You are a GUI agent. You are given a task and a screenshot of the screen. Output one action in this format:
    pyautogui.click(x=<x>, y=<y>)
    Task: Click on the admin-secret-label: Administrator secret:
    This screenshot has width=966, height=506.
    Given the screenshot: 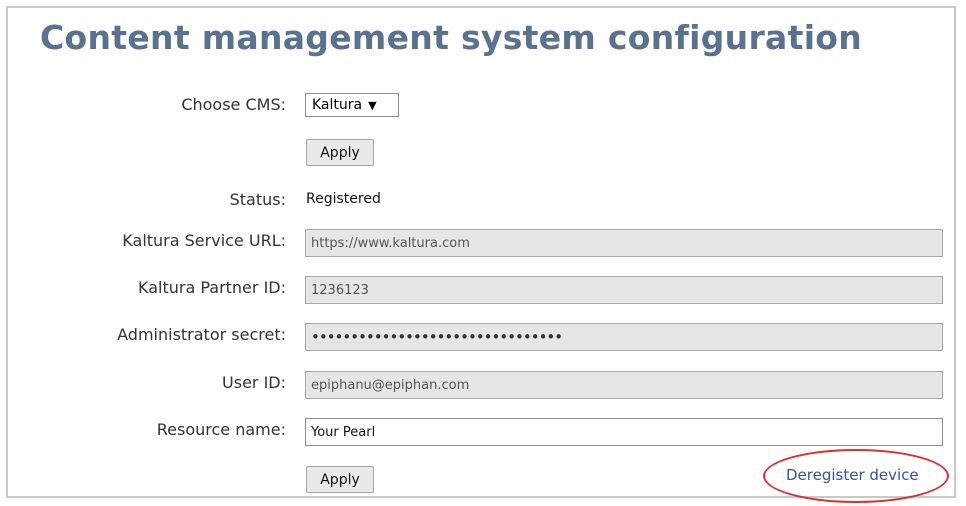 What is the action you would take?
    pyautogui.click(x=201, y=334)
    